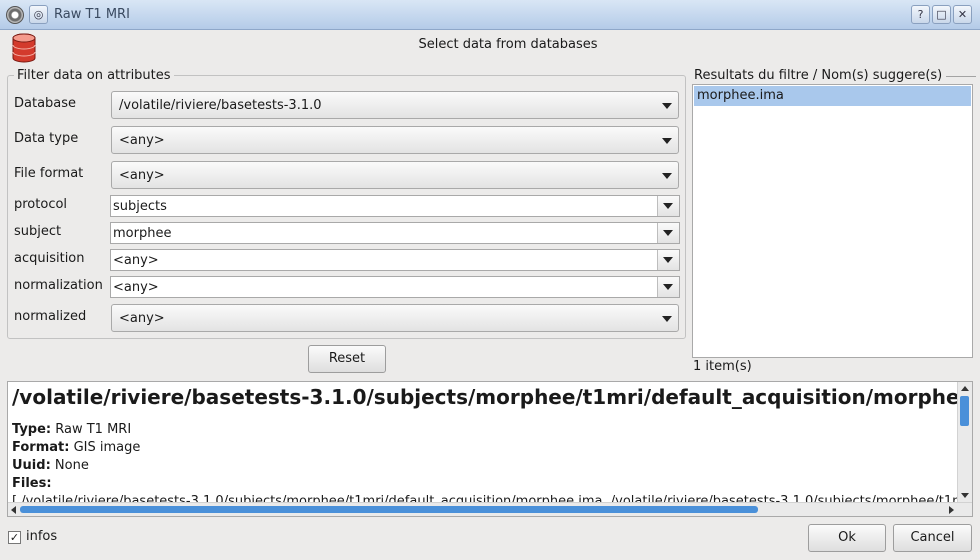  Describe the element at coordinates (347, 359) in the screenshot. I see `reset-button: Reset` at that location.